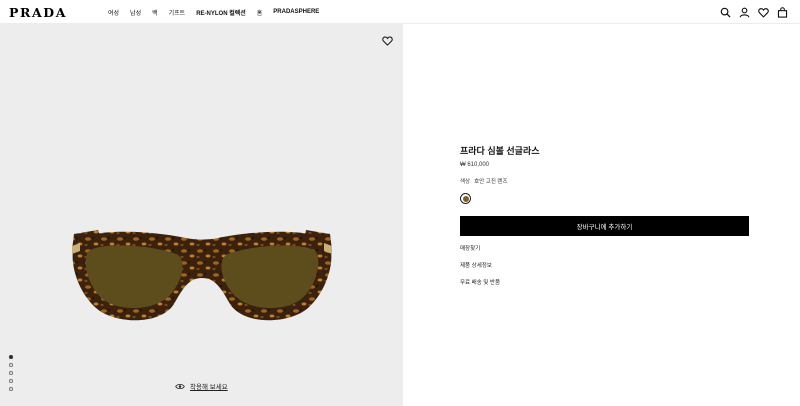 The width and height of the screenshot is (800, 406). What do you see at coordinates (260, 12) in the screenshot?
I see `nav-item-home: 홈` at bounding box center [260, 12].